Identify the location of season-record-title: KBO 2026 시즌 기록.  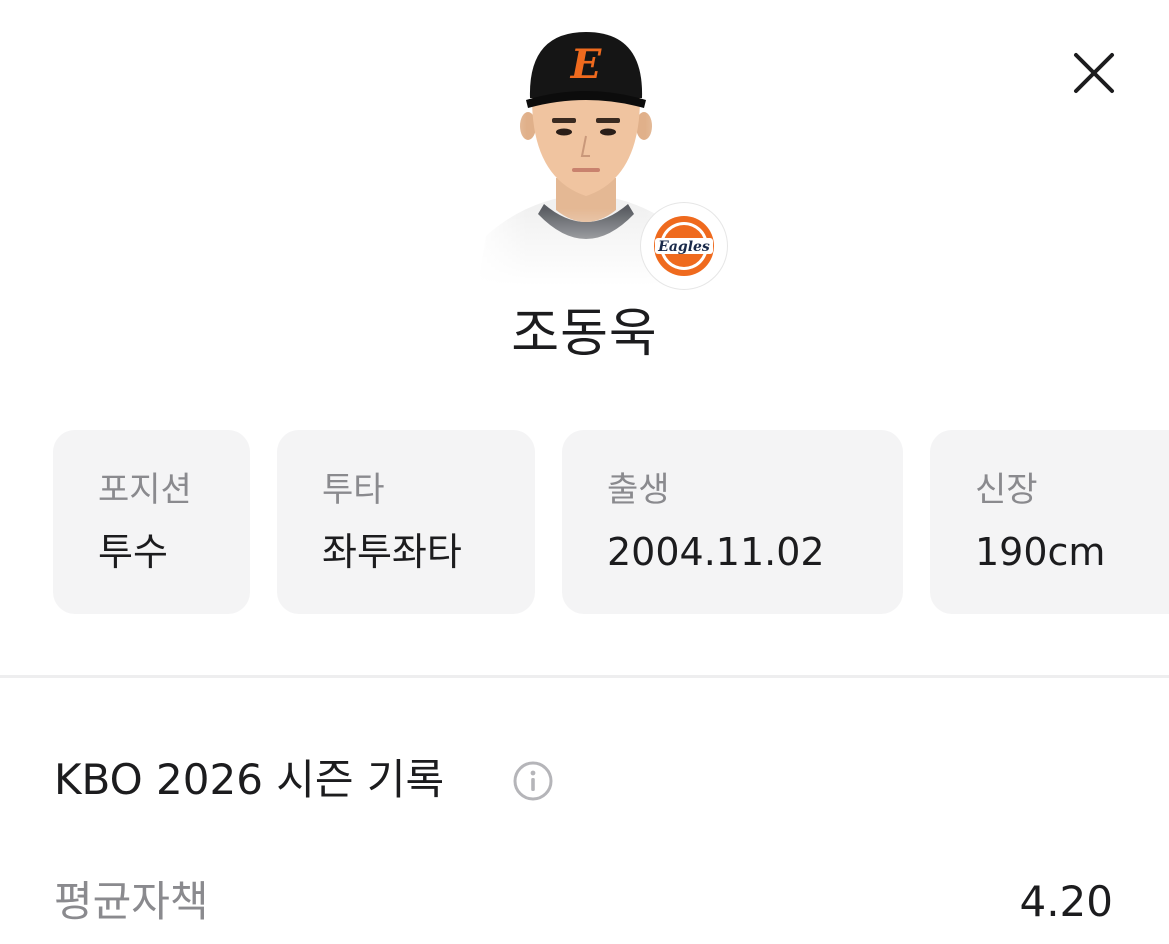
(249, 779).